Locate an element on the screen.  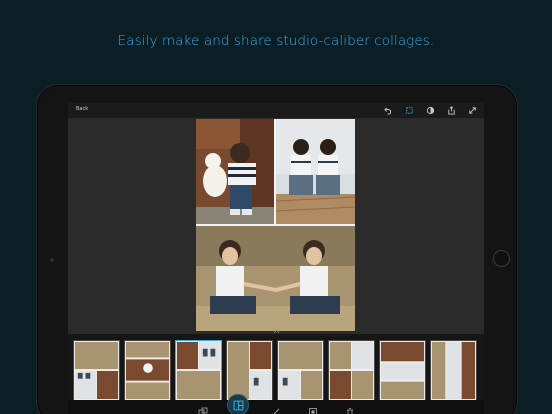
bottom-toolbar is located at coordinates (276, 404).